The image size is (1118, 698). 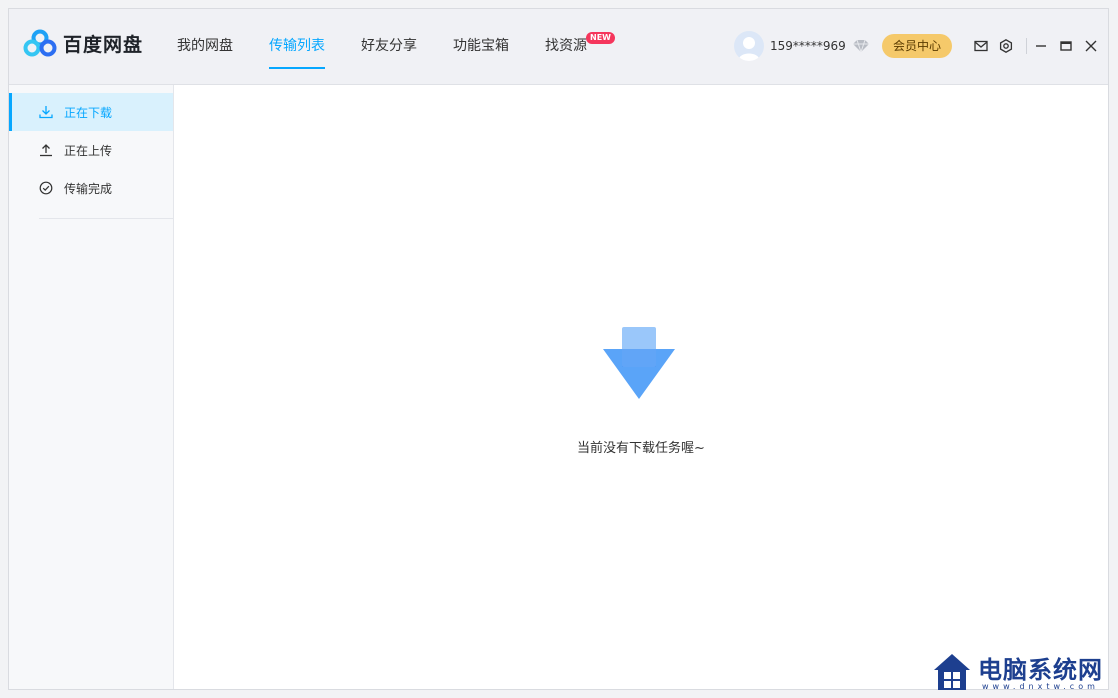 What do you see at coordinates (46, 150) in the screenshot?
I see `upload-icon` at bounding box center [46, 150].